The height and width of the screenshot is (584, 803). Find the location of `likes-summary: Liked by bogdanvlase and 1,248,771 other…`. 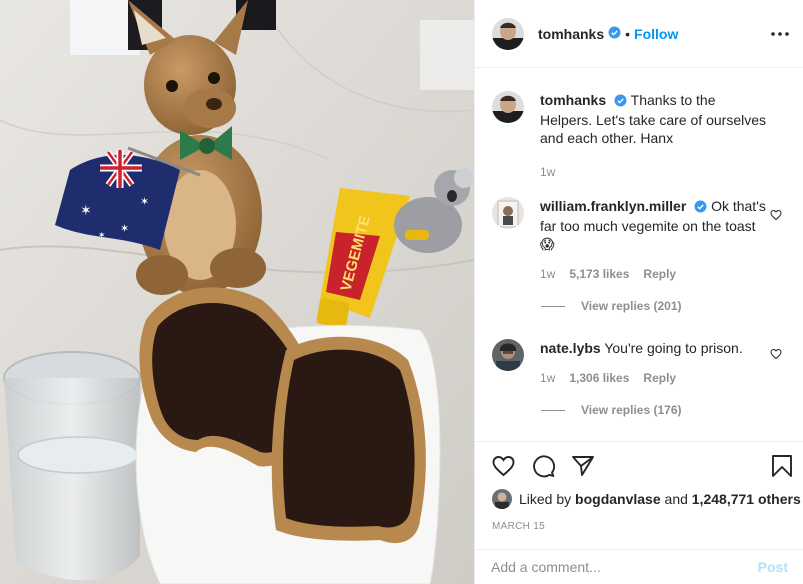

likes-summary: Liked by bogdanvlase and 1,248,771 other… is located at coordinates (646, 499).